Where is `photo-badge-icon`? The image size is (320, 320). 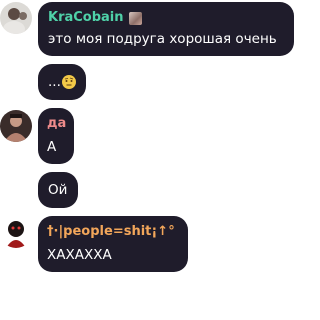 photo-badge-icon is located at coordinates (135, 18).